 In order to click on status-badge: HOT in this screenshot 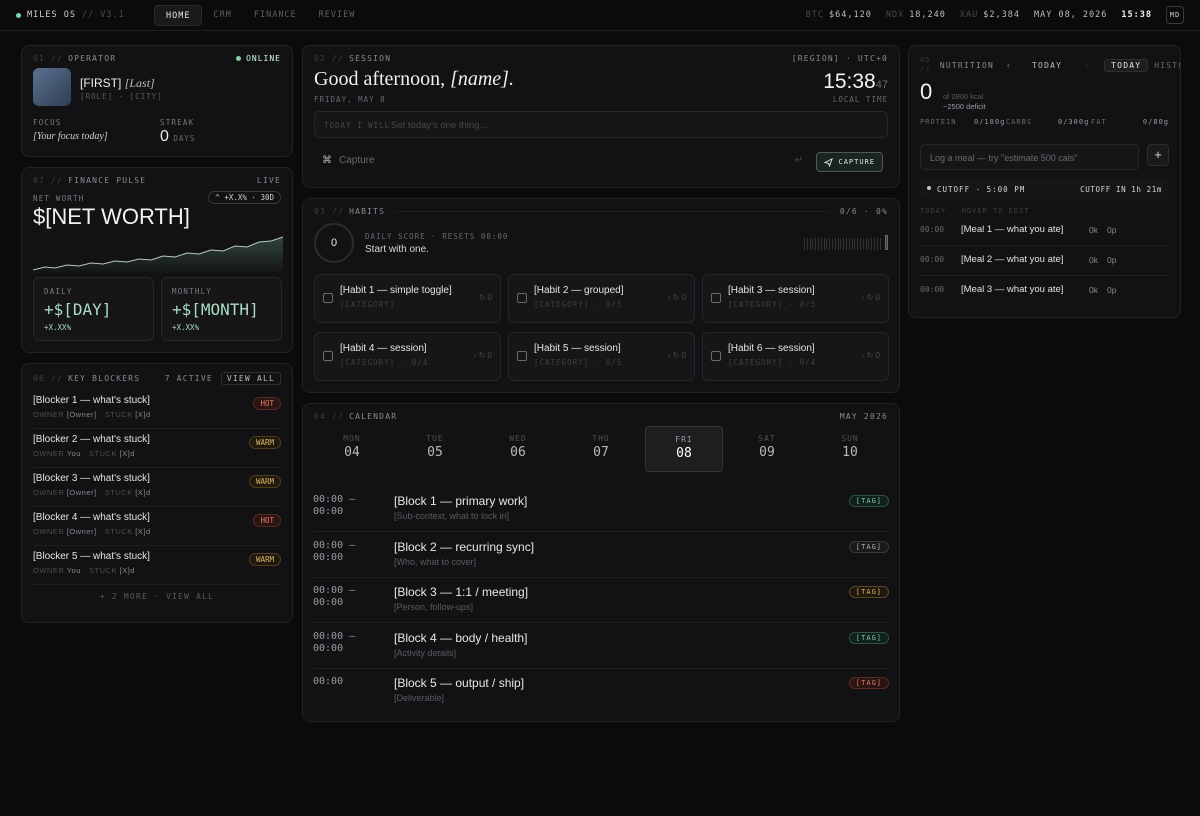, I will do `click(267, 403)`.